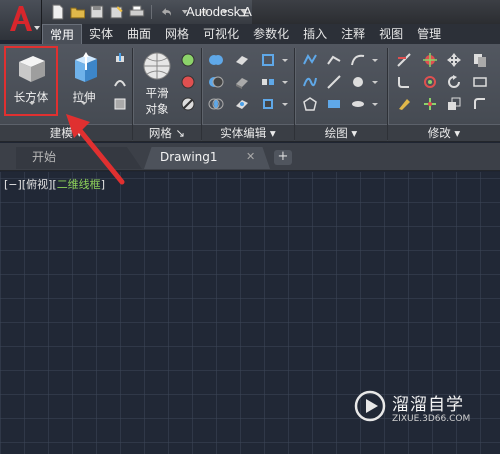 This screenshot has height=454, width=500. What do you see at coordinates (166, 12) in the screenshot?
I see `undo-icon` at bounding box center [166, 12].